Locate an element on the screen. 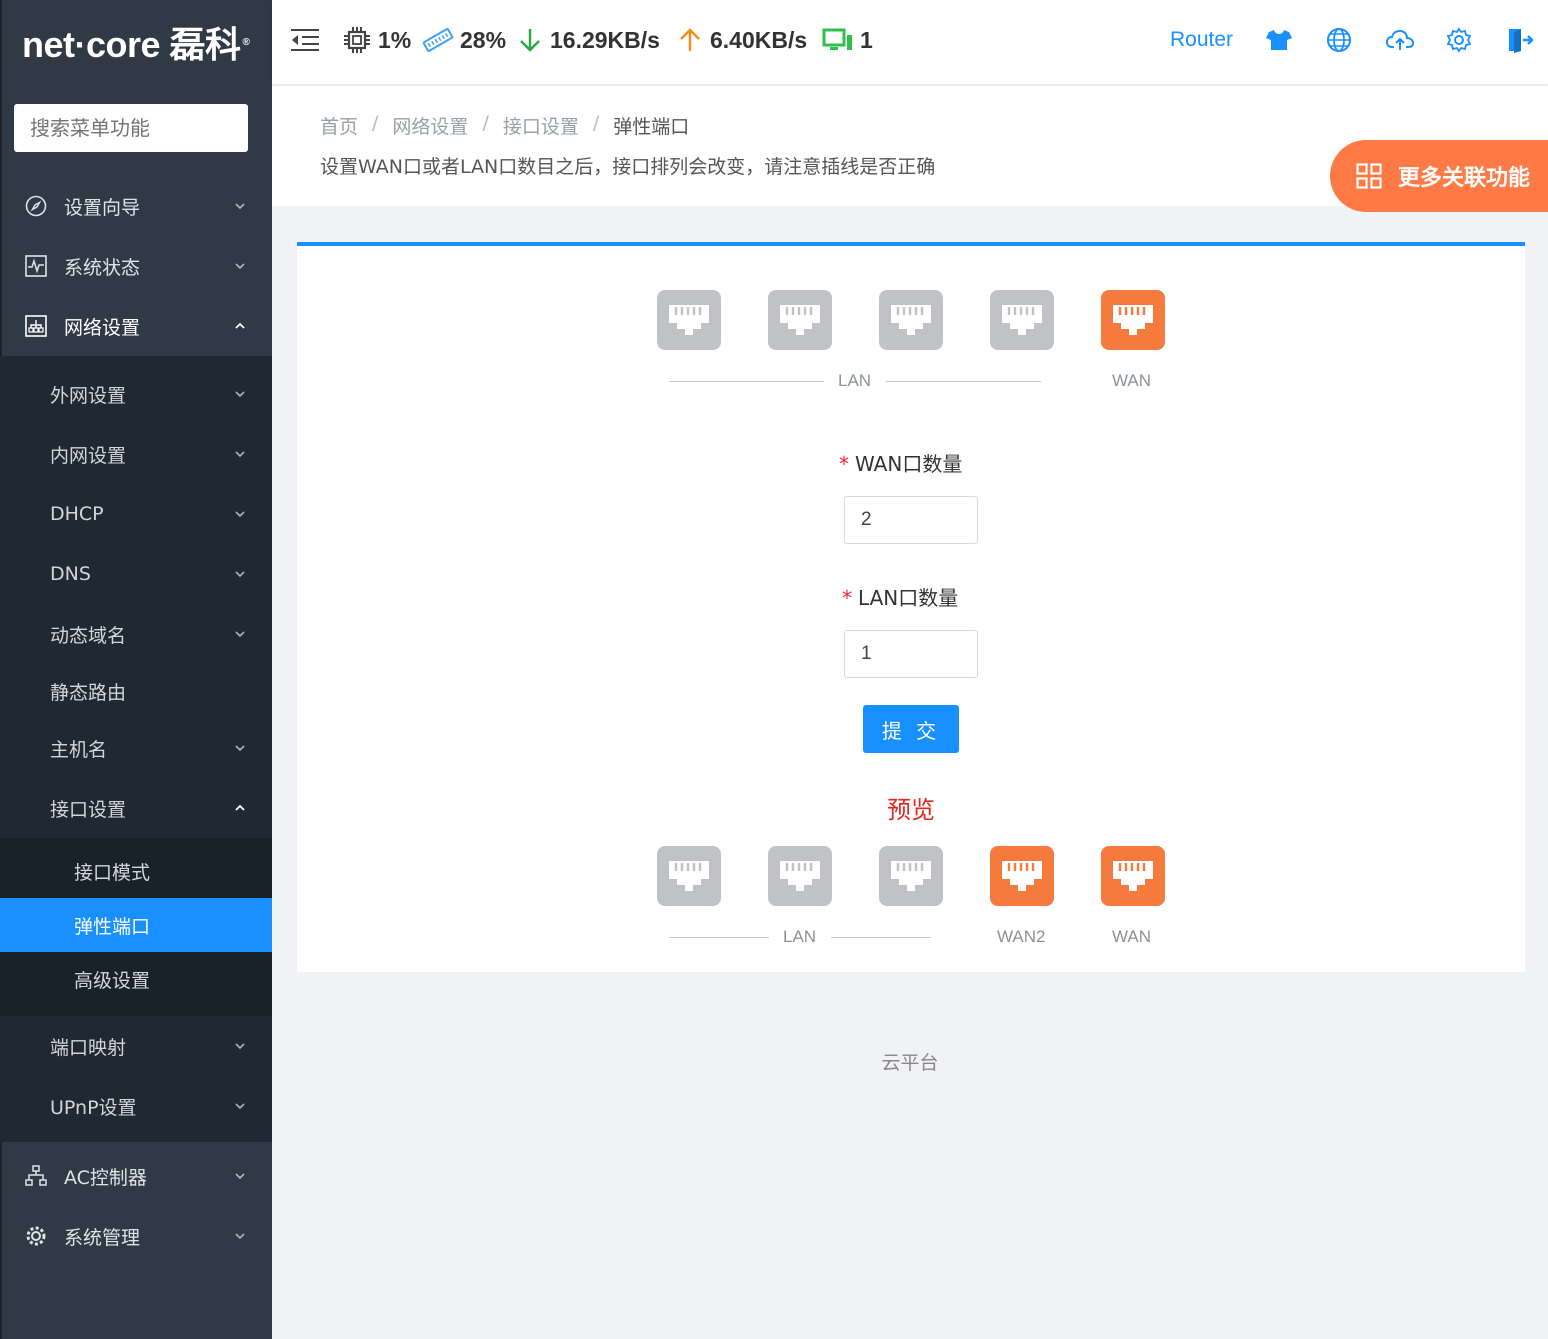  gear-icon is located at coordinates (36, 1236).